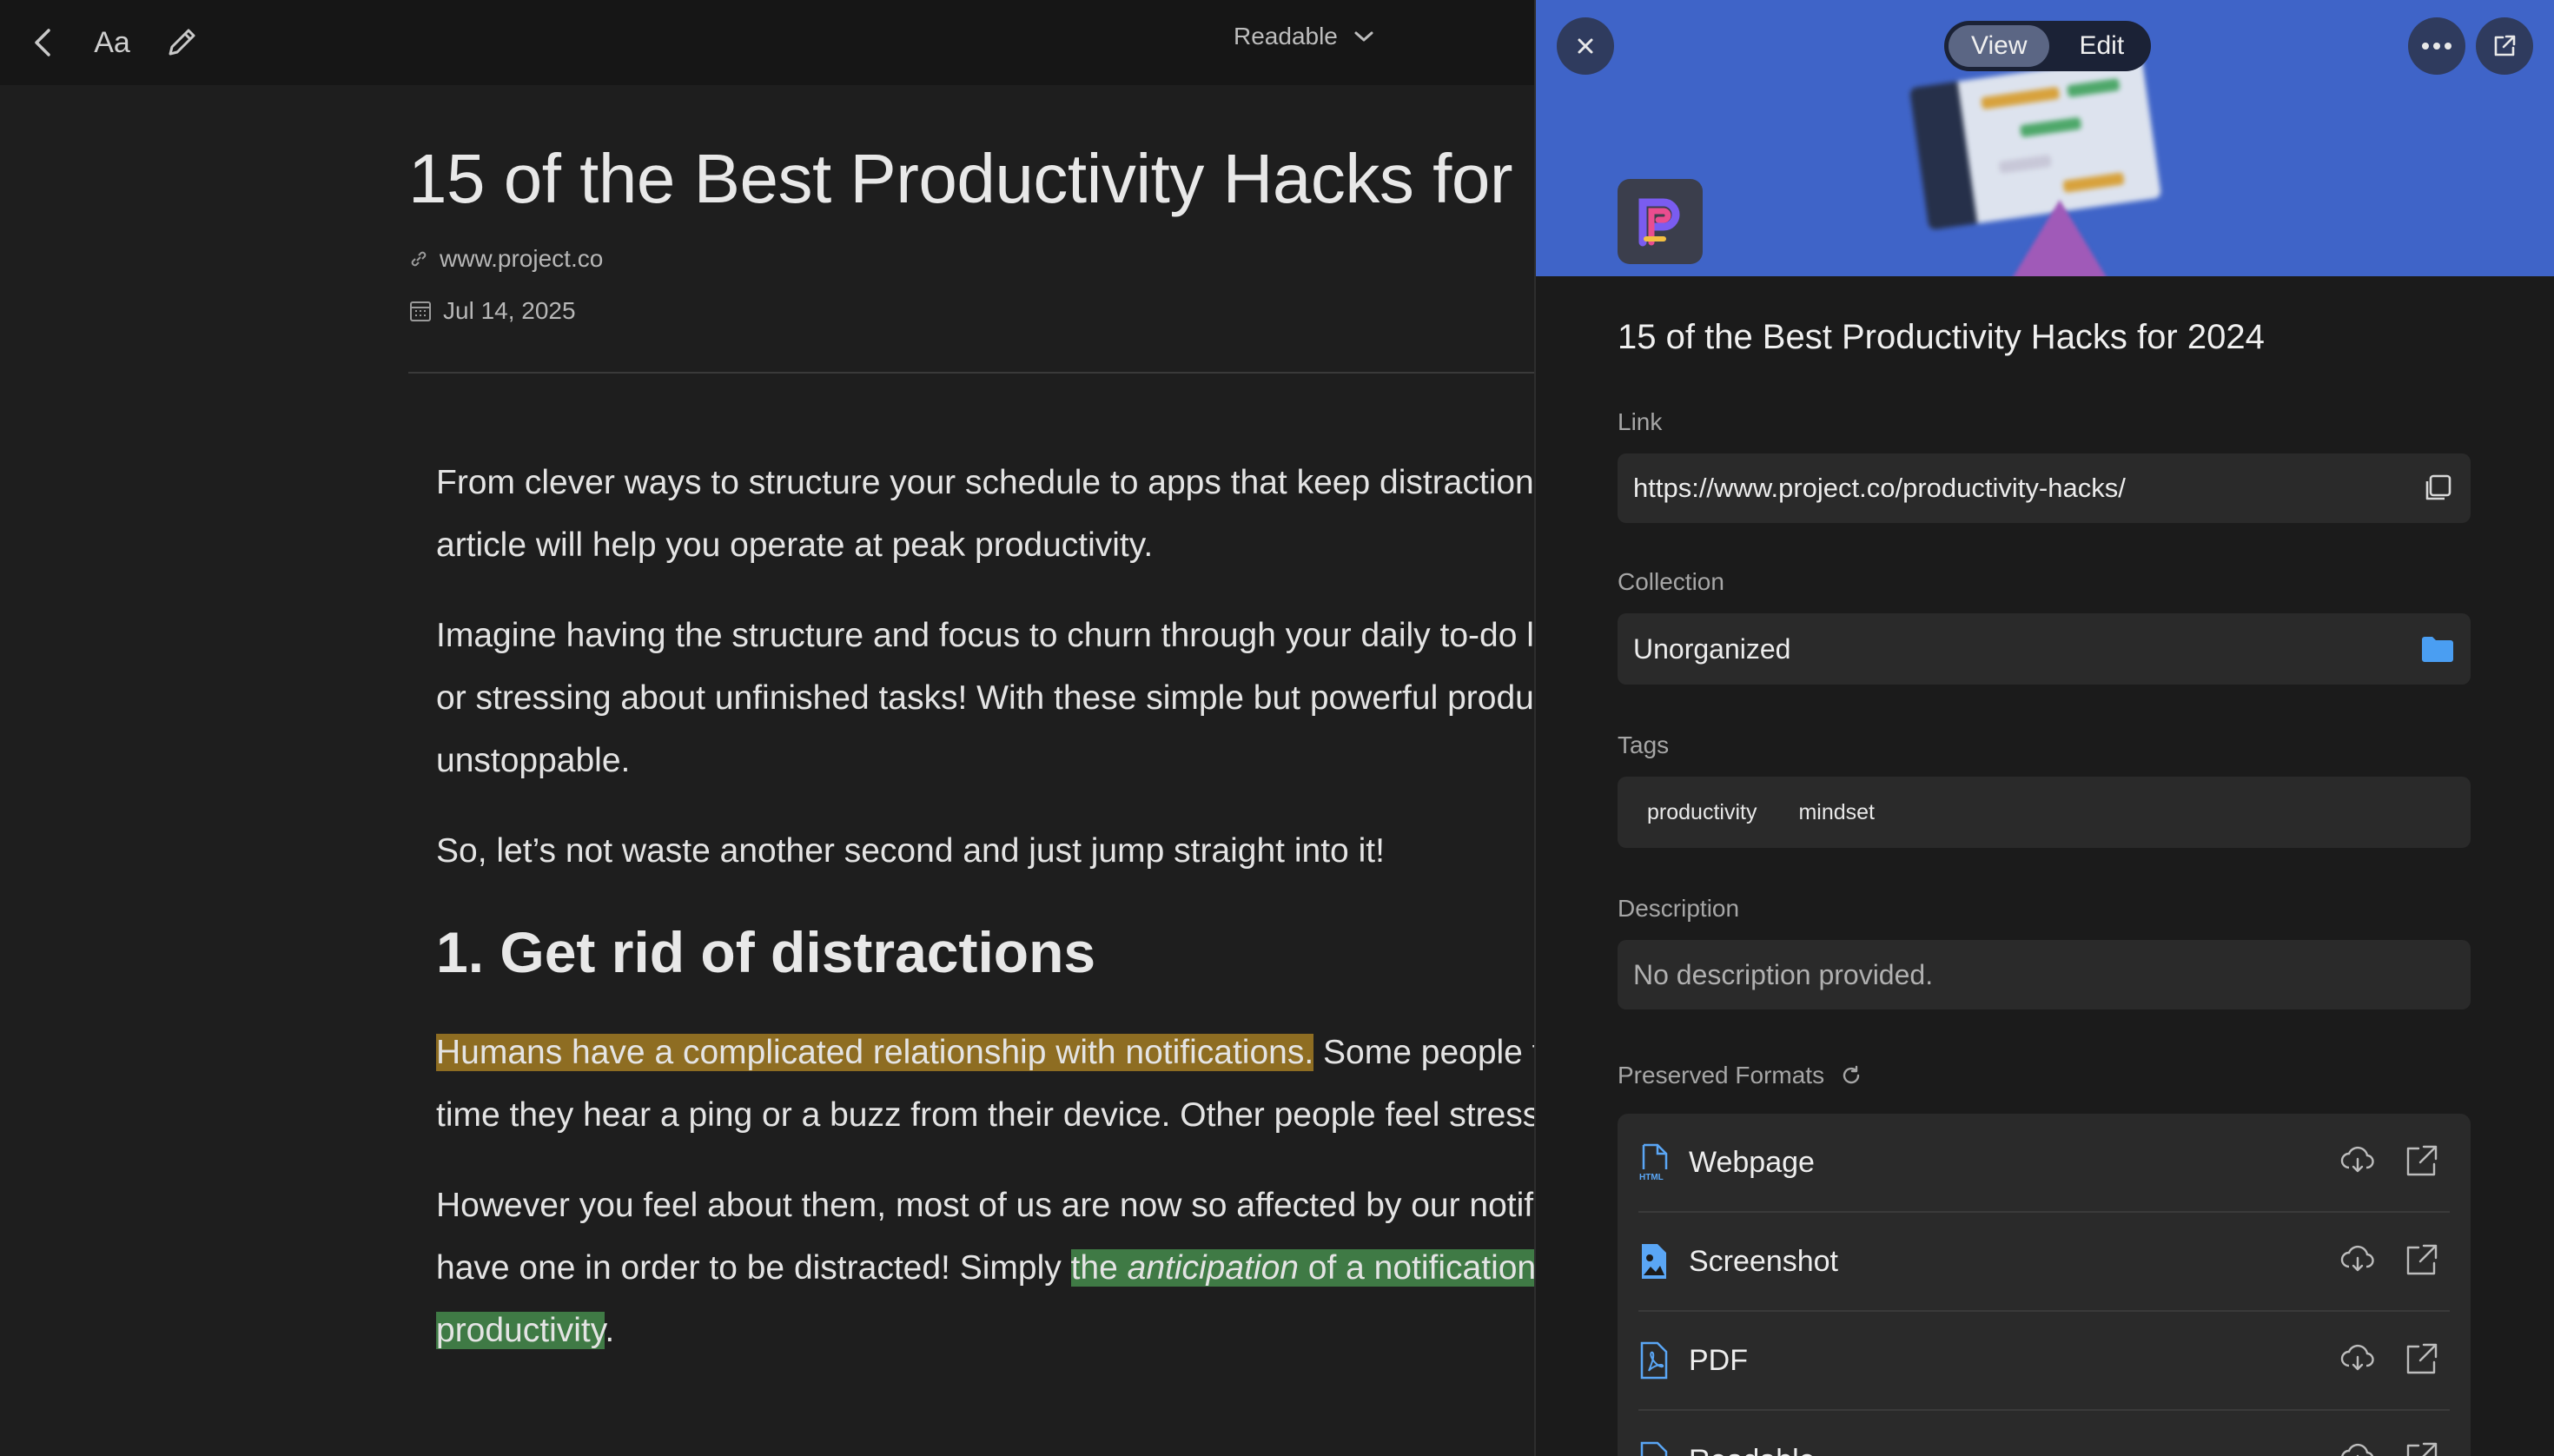 The image size is (2554, 1456). I want to click on collection-label: Collection, so click(1671, 581).